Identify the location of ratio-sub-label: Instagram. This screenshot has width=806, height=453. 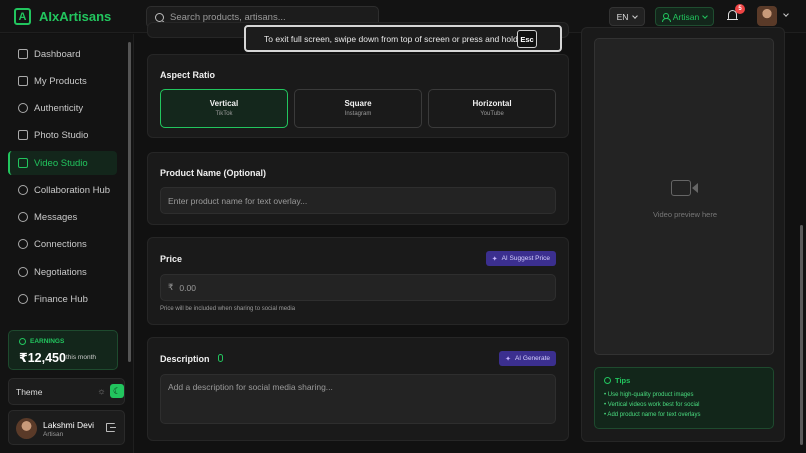
(358, 114).